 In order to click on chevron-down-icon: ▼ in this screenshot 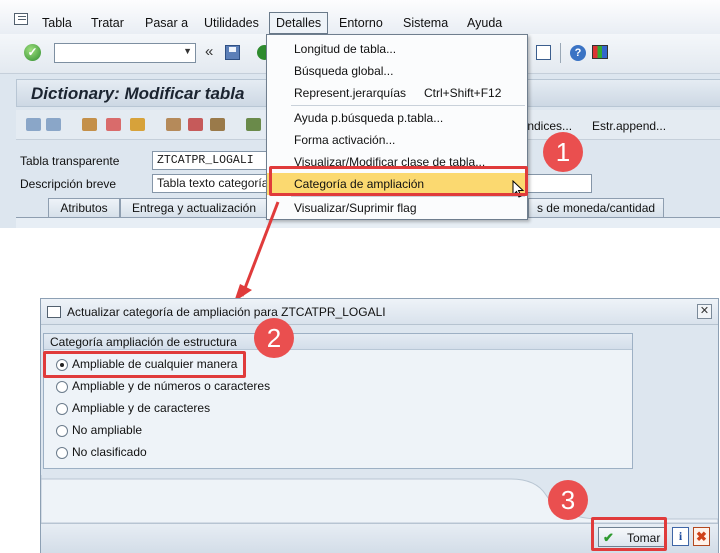, I will do `click(187, 51)`.